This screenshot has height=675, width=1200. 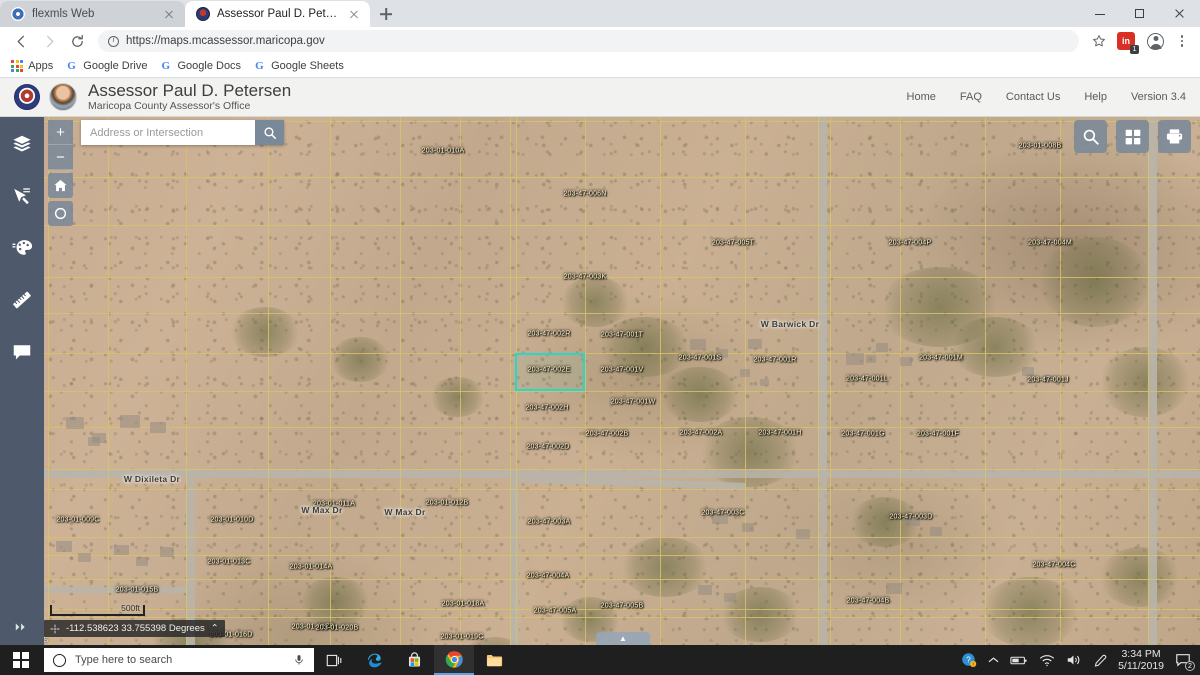 What do you see at coordinates (77, 41) in the screenshot?
I see `reload-icon` at bounding box center [77, 41].